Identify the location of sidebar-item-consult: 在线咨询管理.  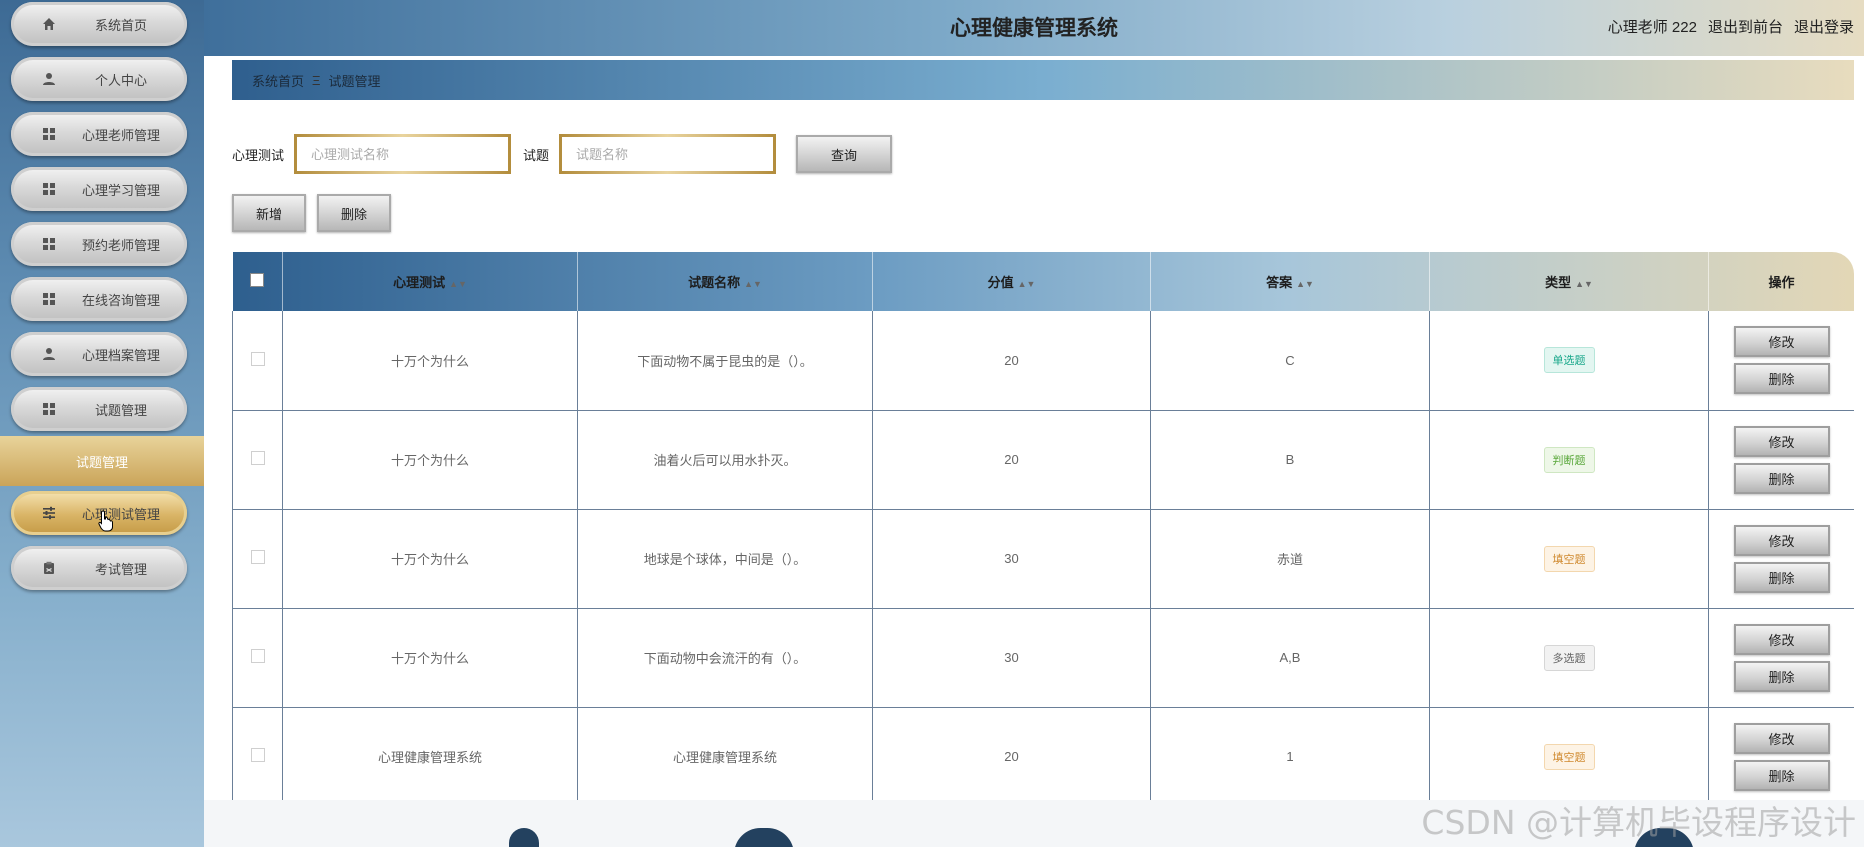
(99, 299).